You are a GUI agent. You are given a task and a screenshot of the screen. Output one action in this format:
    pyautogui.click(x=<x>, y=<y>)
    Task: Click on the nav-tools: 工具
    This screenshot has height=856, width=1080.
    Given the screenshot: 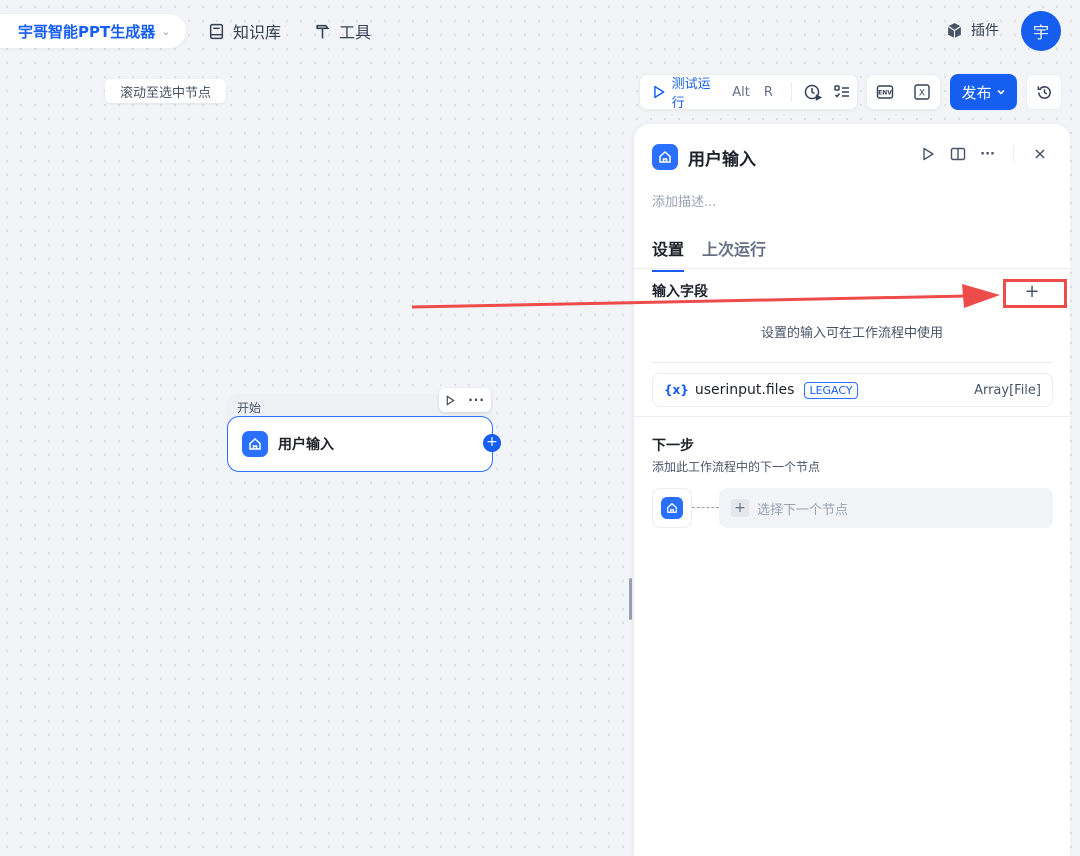 What is the action you would take?
    pyautogui.click(x=342, y=31)
    